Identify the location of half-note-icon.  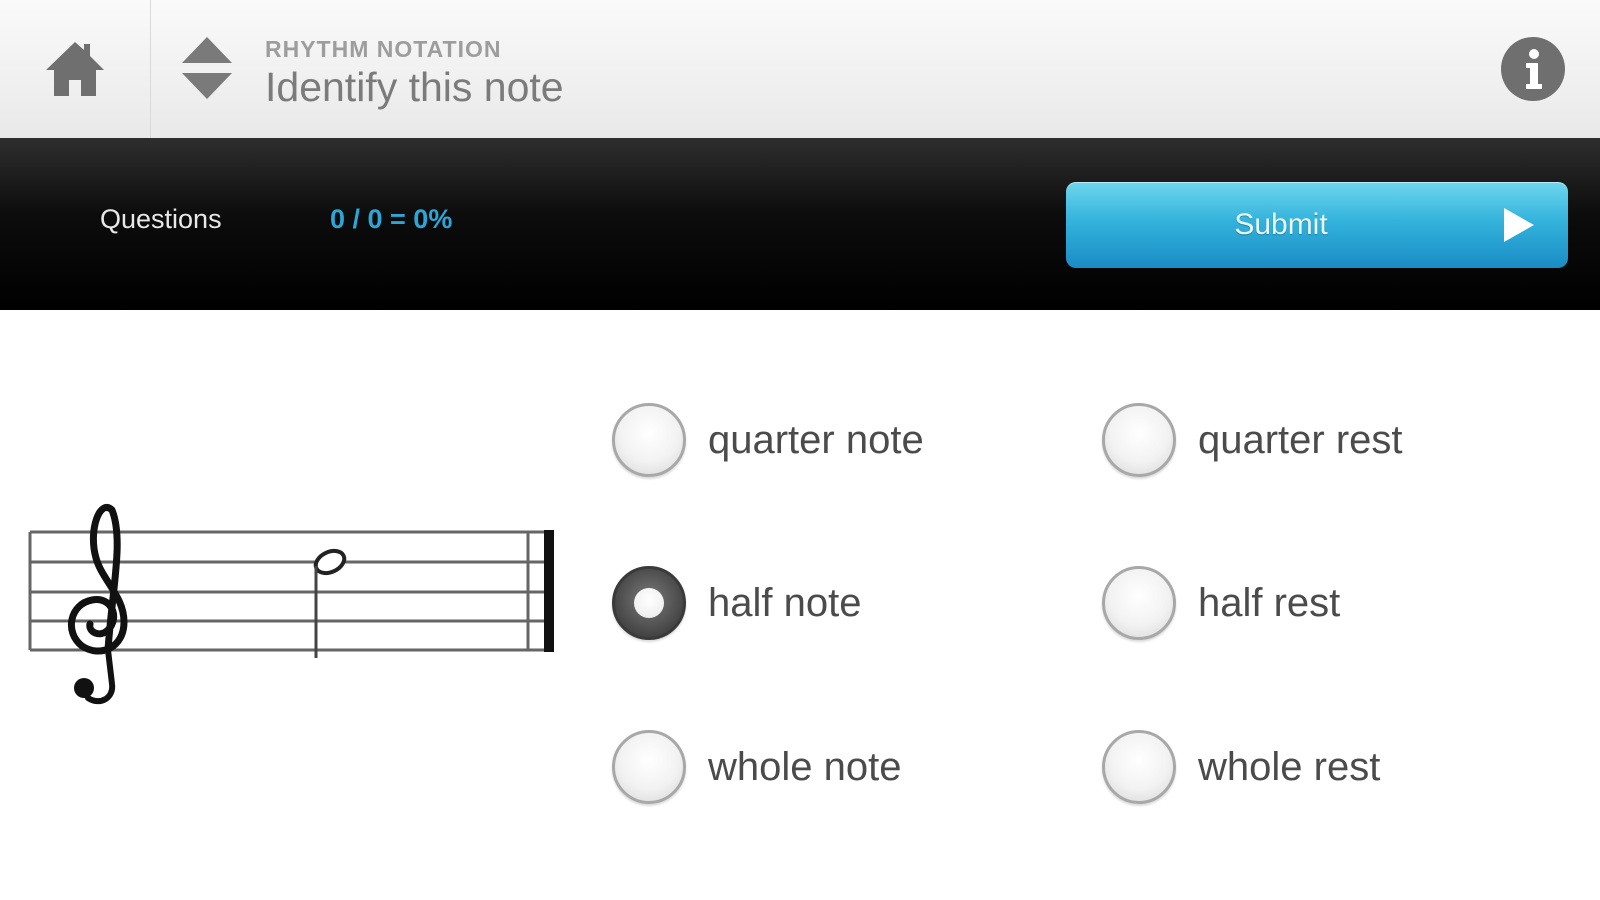
(330, 603).